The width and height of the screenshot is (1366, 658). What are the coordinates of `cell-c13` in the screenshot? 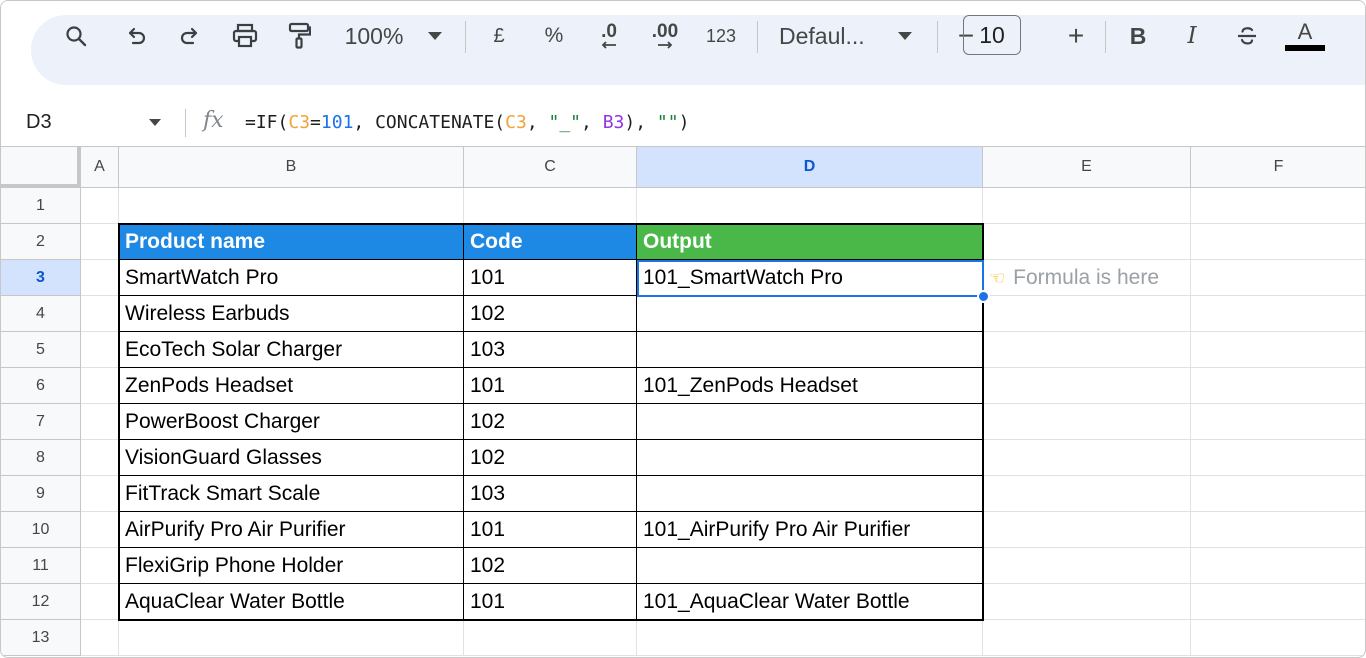 It's located at (550, 638).